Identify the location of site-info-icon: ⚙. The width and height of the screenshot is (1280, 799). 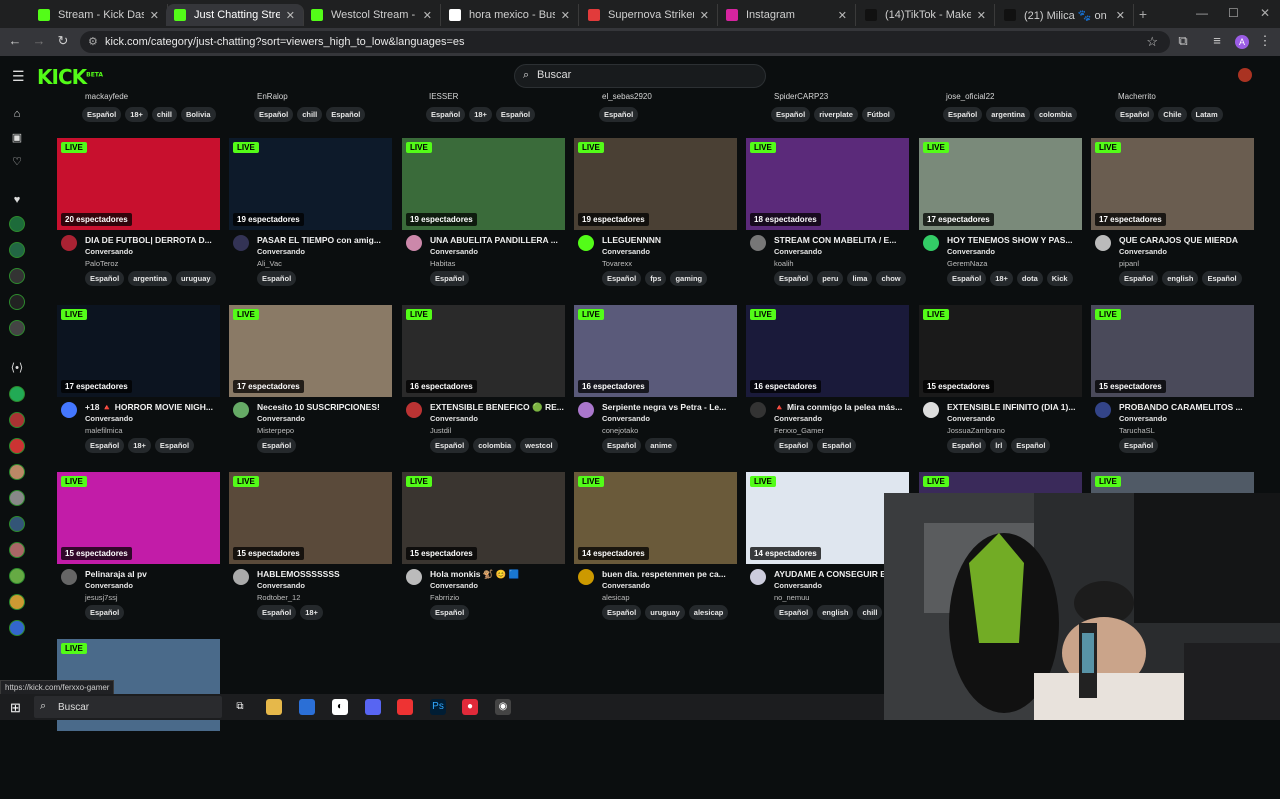
(93, 41).